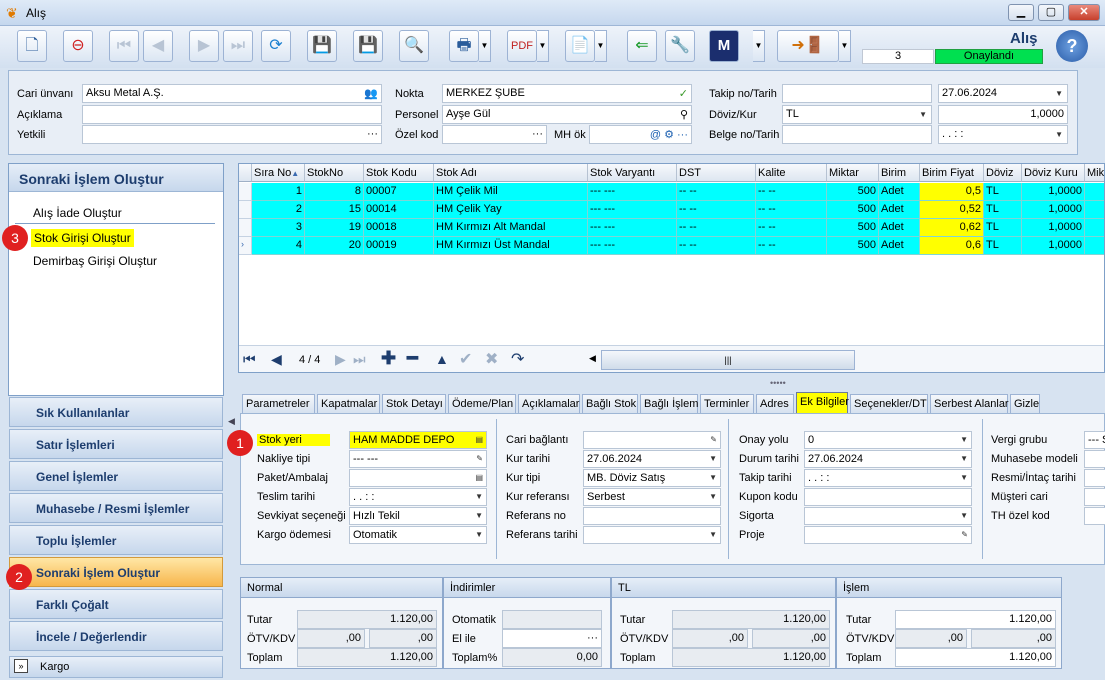 The width and height of the screenshot is (1105, 680). What do you see at coordinates (158, 46) in the screenshot?
I see `prev-record-button: ◀` at bounding box center [158, 46].